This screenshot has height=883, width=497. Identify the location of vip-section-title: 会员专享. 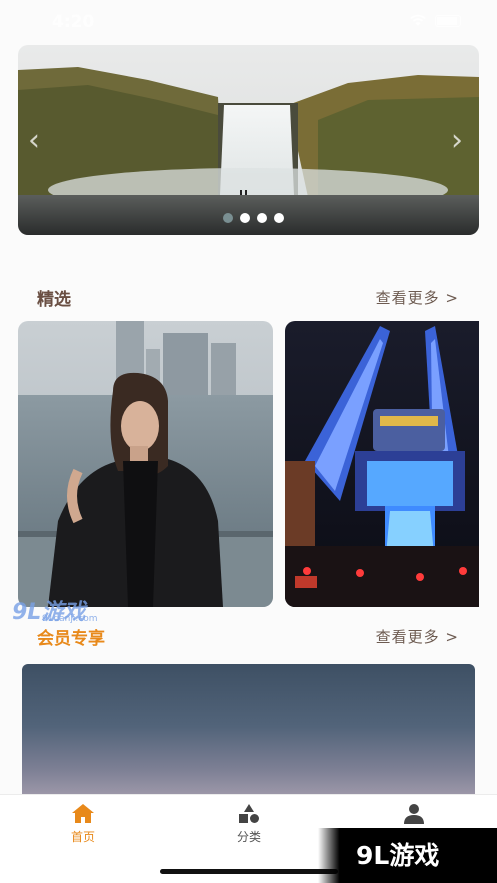
(71, 639).